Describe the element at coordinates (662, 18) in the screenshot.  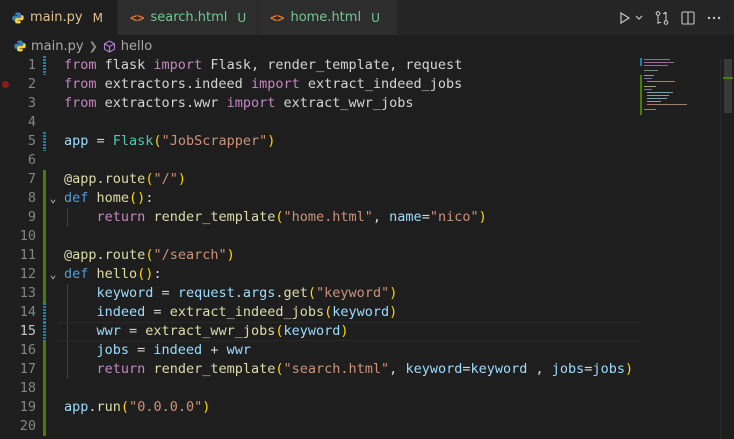
I see `compare-changes-icon` at that location.